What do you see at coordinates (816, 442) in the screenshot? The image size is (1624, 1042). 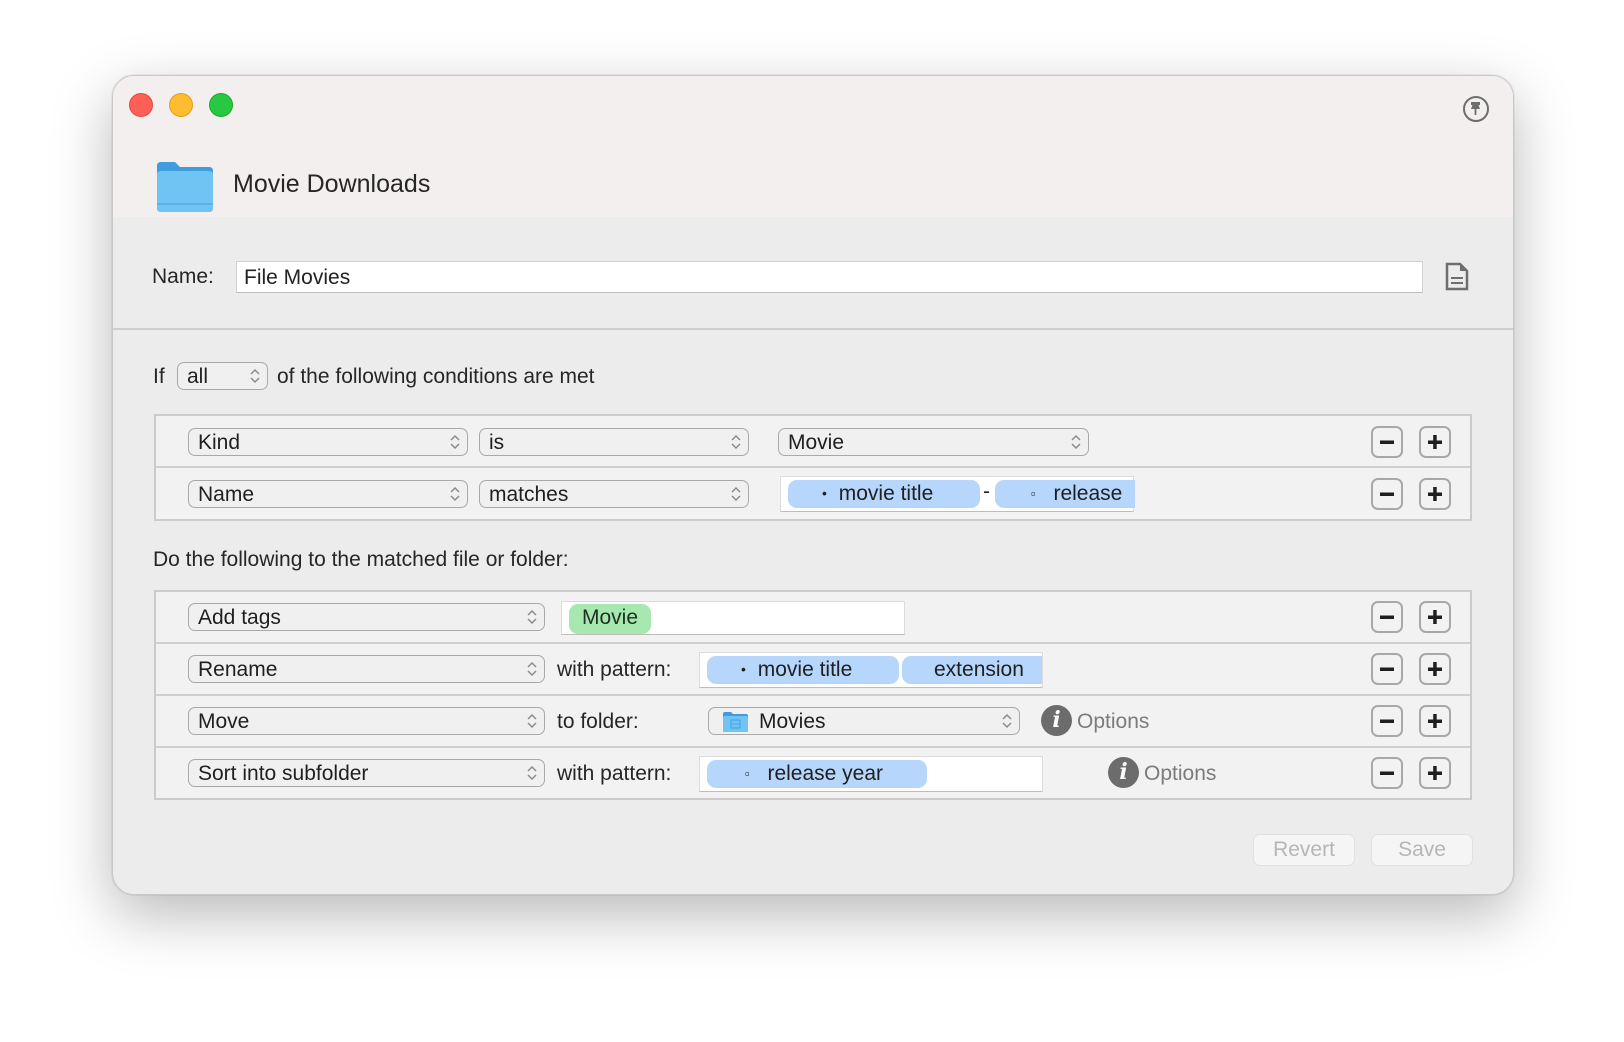 I see `condition-value: Movie` at bounding box center [816, 442].